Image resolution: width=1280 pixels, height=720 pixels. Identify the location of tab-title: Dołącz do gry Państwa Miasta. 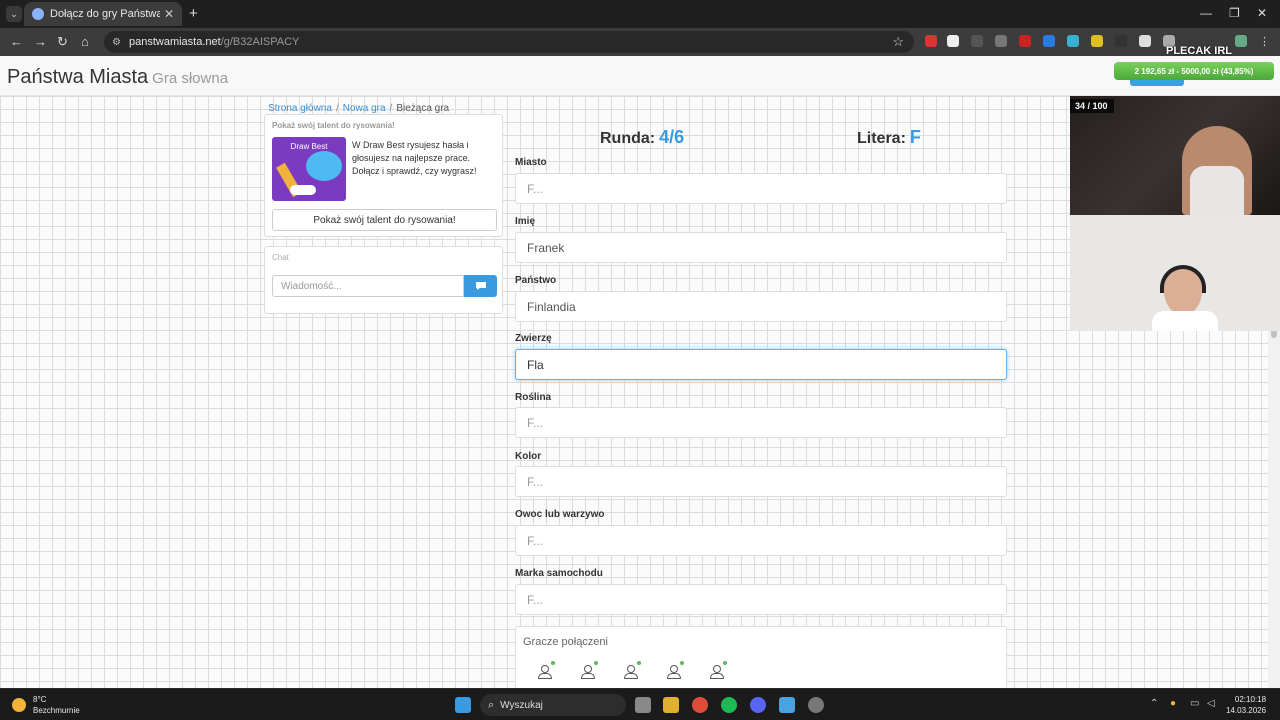
(105, 14).